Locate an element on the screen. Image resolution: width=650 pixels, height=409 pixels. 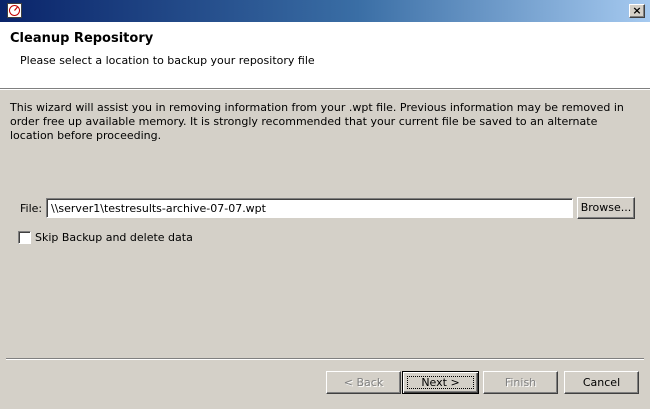
focus-rect is located at coordinates (440, 382).